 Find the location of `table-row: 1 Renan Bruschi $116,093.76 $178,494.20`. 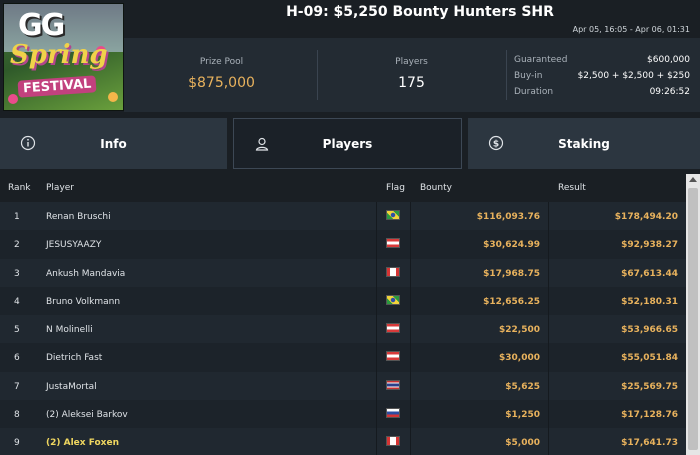

table-row: 1 Renan Bruschi $116,093.76 $178,494.20 is located at coordinates (343, 216).